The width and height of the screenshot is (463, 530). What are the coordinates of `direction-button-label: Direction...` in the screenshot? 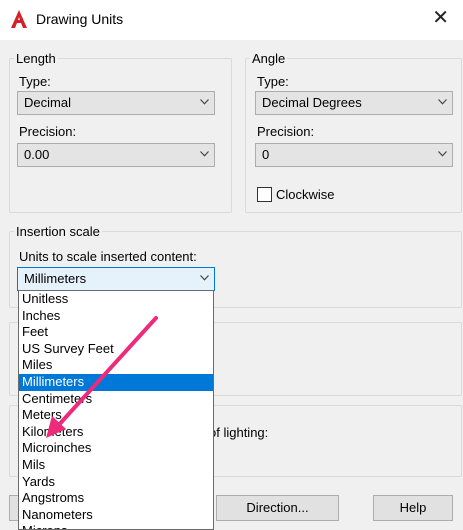 It's located at (277, 507).